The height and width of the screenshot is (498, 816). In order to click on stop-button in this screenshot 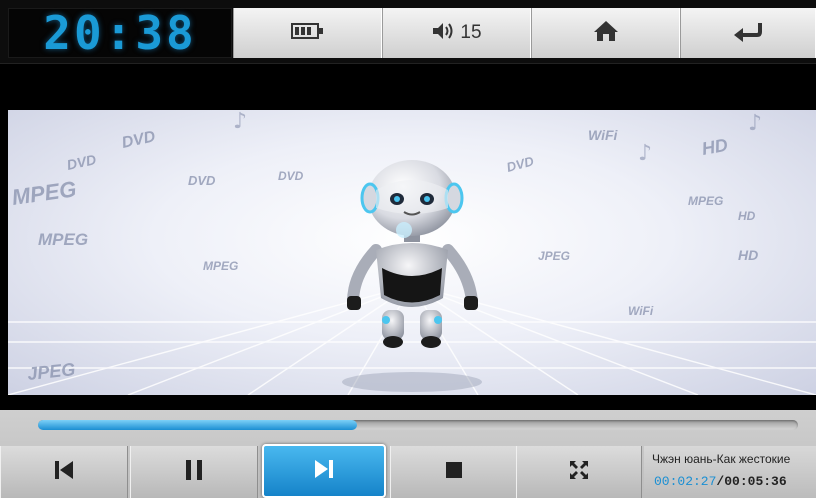, I will do `click(454, 472)`.